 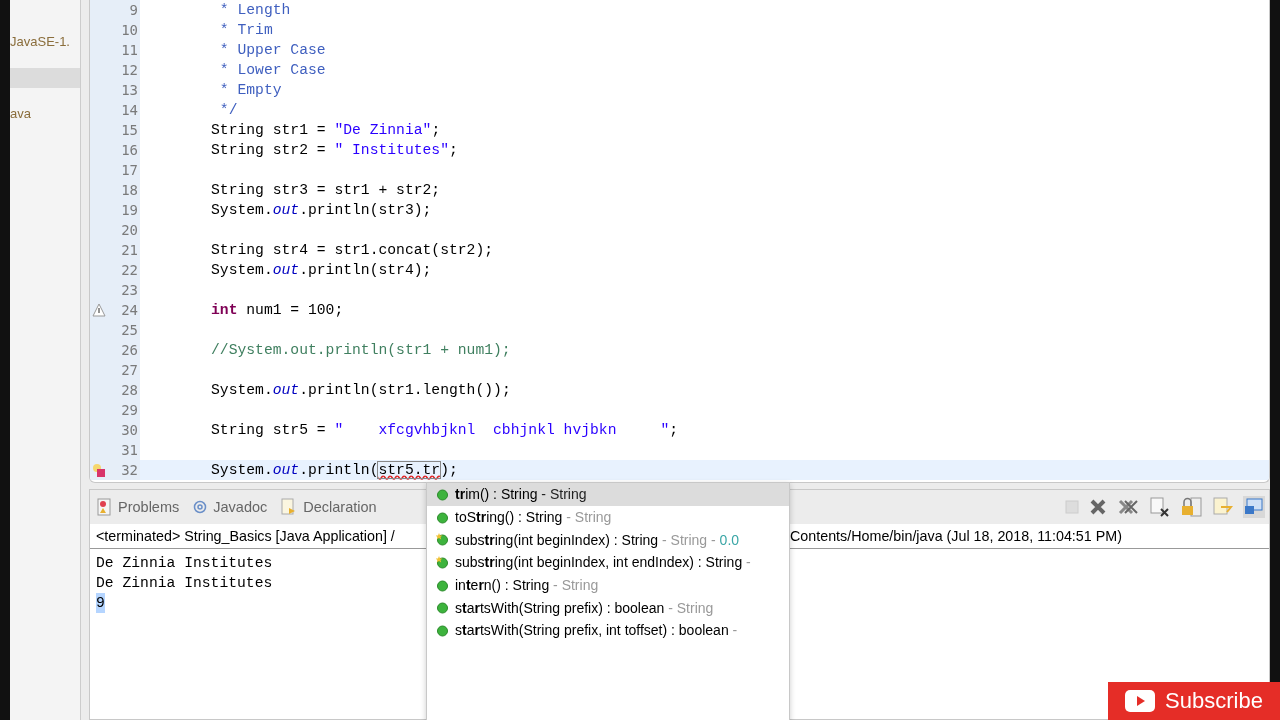 What do you see at coordinates (45, 114) in the screenshot?
I see `tree-item: ava` at bounding box center [45, 114].